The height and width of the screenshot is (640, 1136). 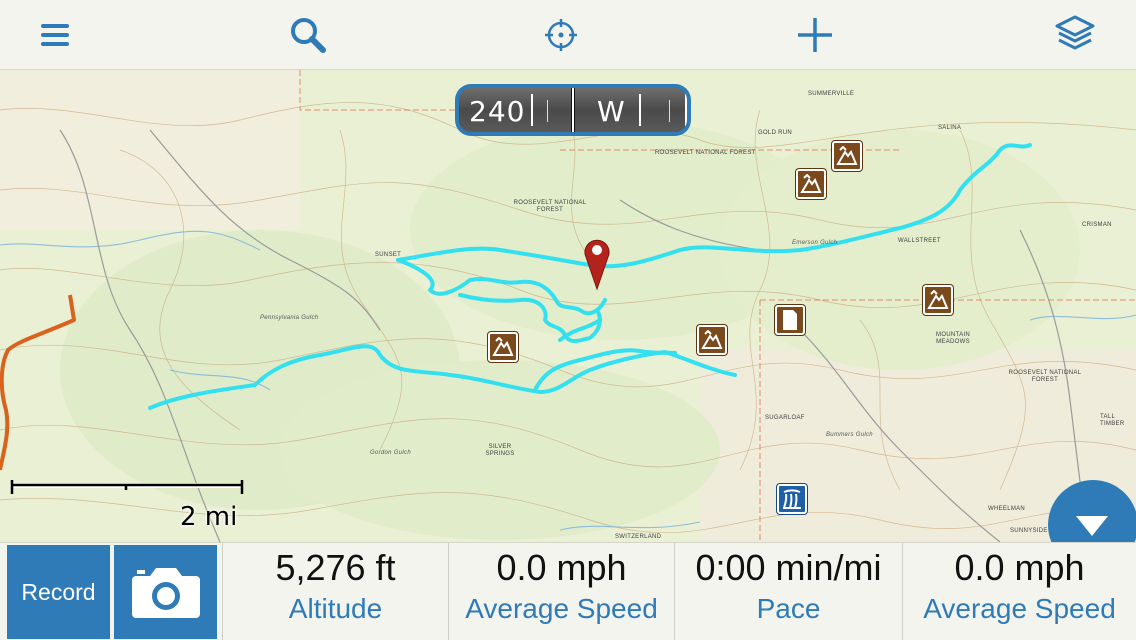 I want to click on menu-icon, so click(x=55, y=35).